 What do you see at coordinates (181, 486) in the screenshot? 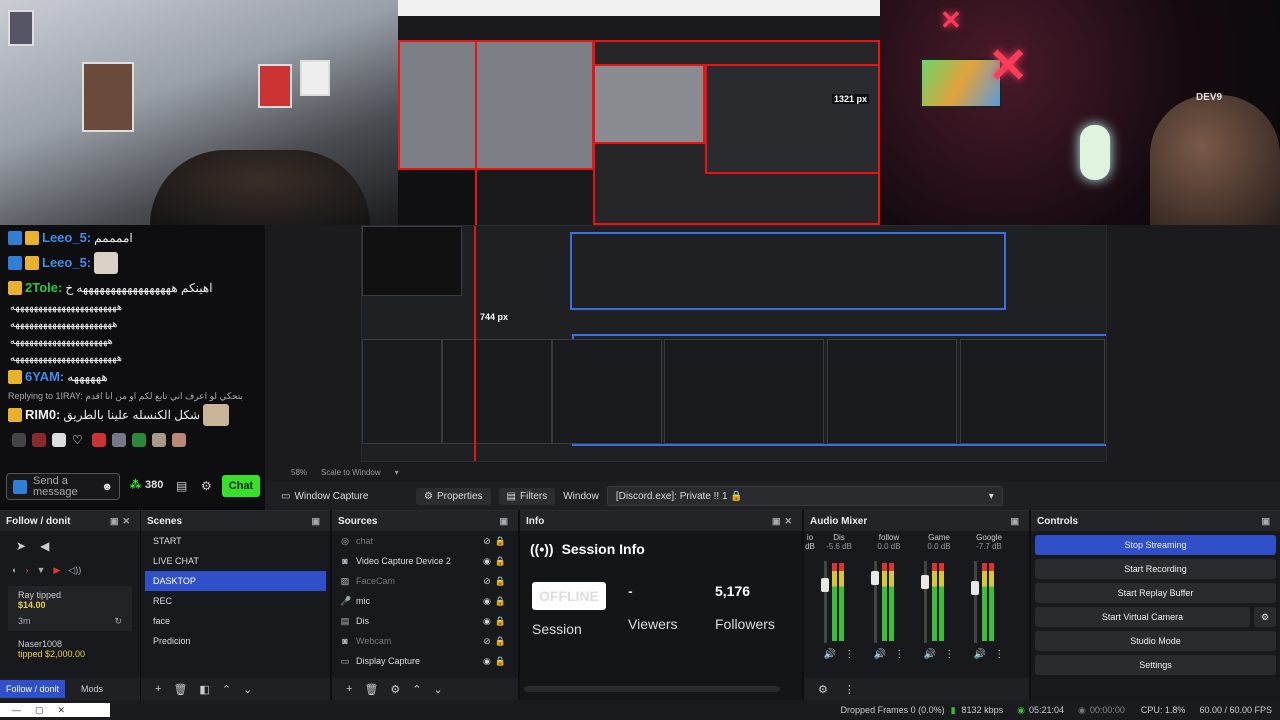
I see `gift-icon: ▤` at bounding box center [181, 486].